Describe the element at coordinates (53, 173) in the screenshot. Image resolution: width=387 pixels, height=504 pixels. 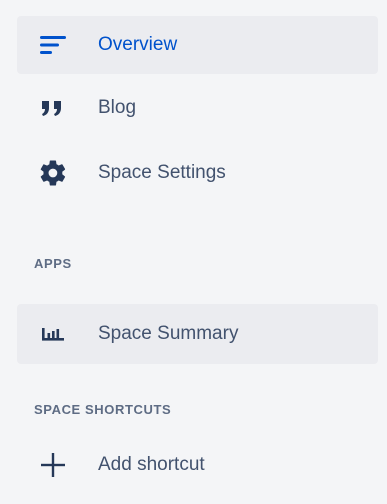
I see `gear-icon` at that location.